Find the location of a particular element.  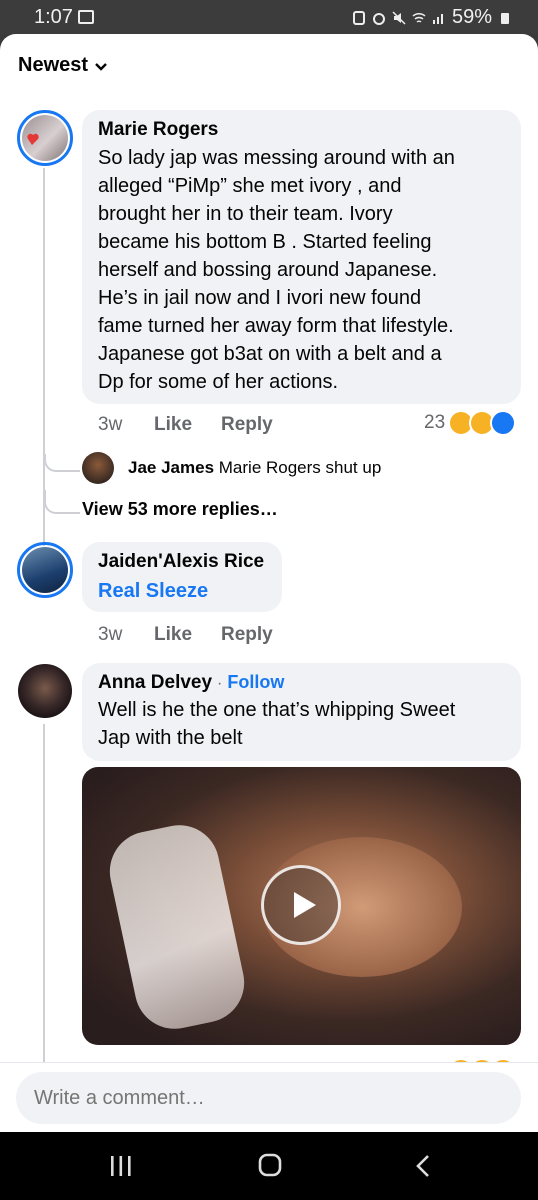

home-icon is located at coordinates (270, 1165).